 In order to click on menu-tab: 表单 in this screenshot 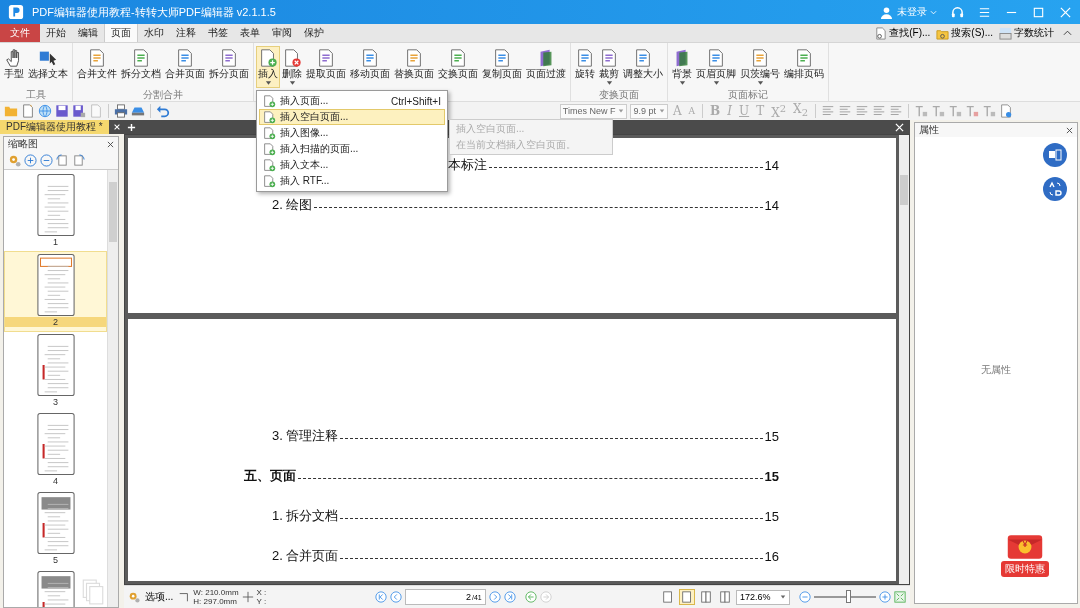, I will do `click(250, 33)`.